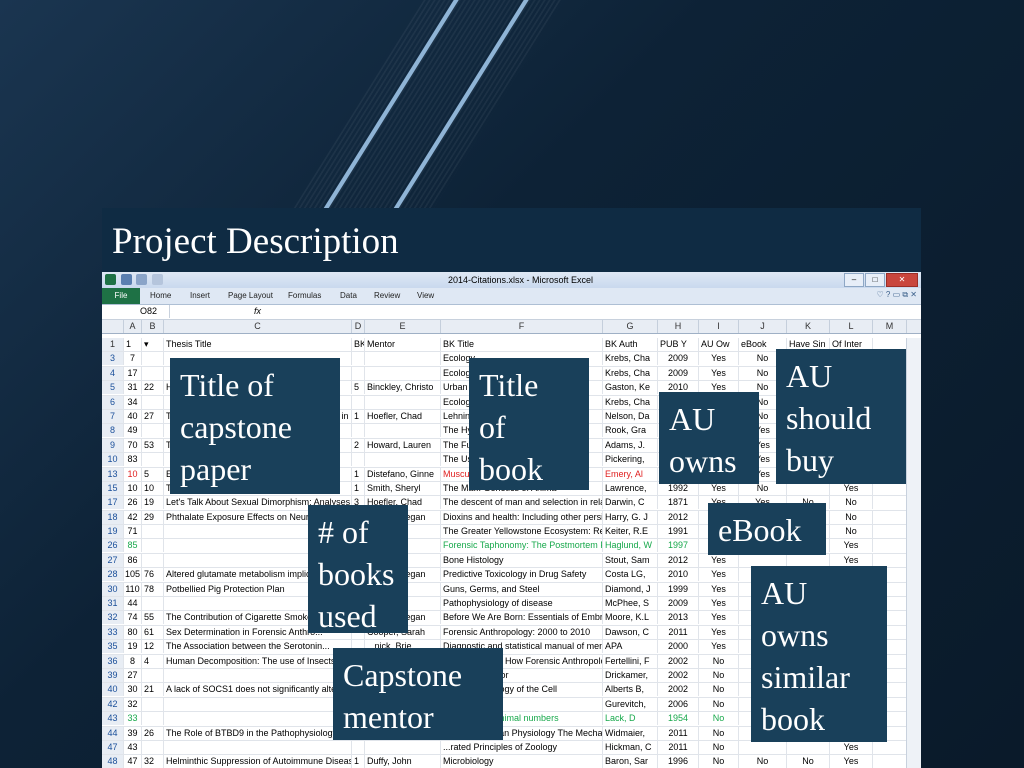 The width and height of the screenshot is (1024, 768). What do you see at coordinates (678, 690) in the screenshot?
I see `table-cell-h: 2002` at bounding box center [678, 690].